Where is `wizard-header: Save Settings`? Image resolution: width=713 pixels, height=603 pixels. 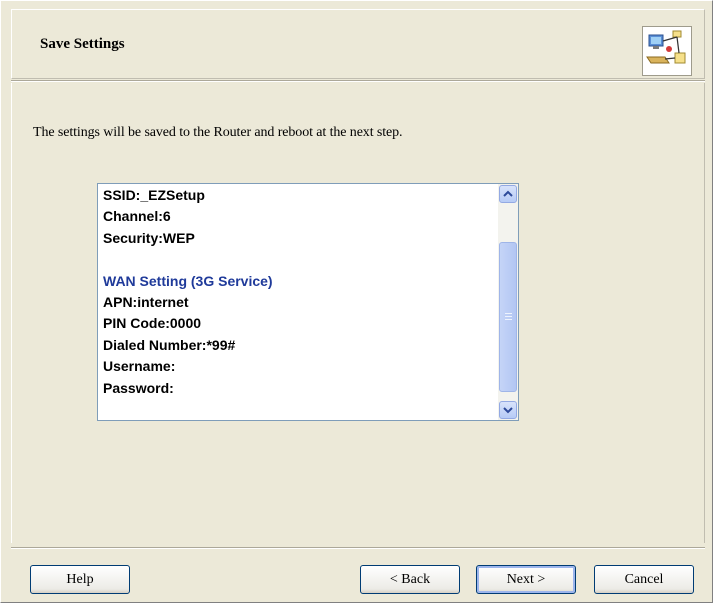 wizard-header: Save Settings is located at coordinates (358, 44).